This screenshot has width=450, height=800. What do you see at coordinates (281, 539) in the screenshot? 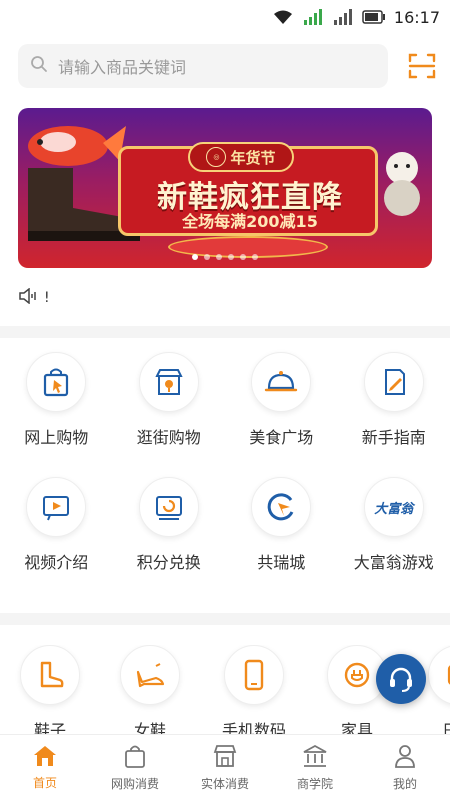
I see `feature-gongrui-city: 共瑞城` at bounding box center [281, 539].